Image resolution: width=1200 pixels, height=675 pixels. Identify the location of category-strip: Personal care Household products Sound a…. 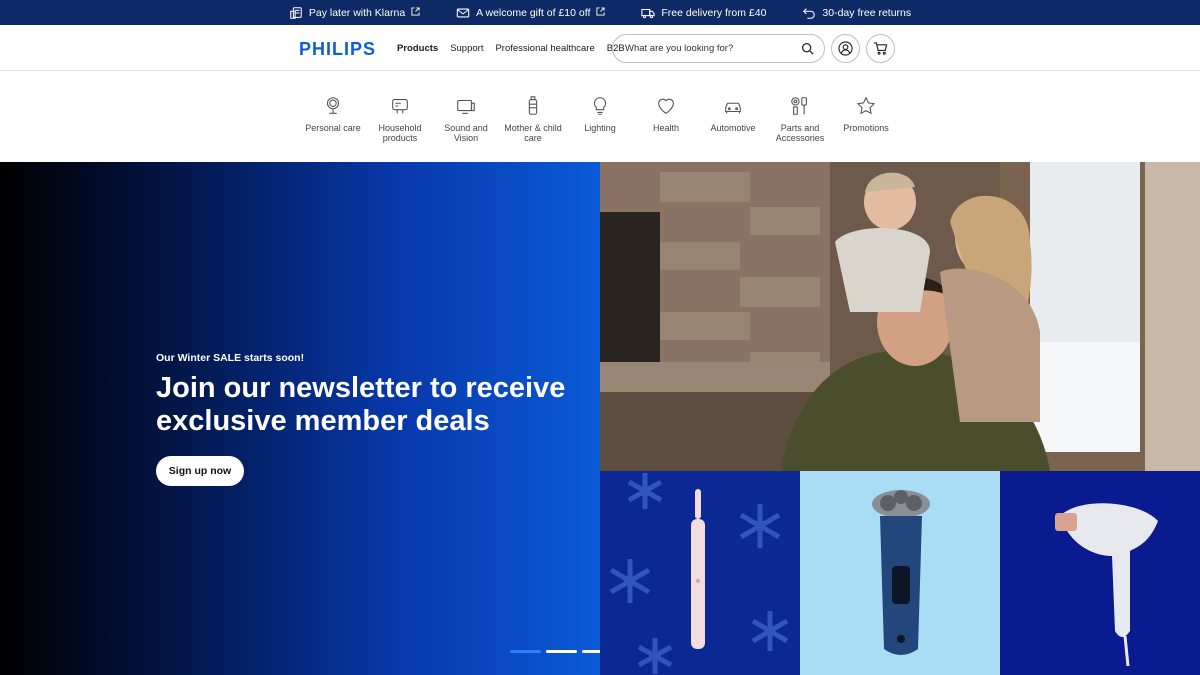
(600, 116).